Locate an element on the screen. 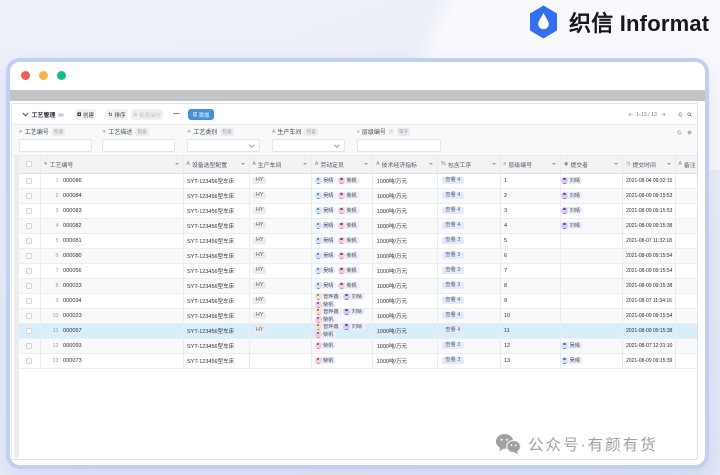 The image size is (720, 475). person-name: 柴帆 is located at coordinates (351, 270).